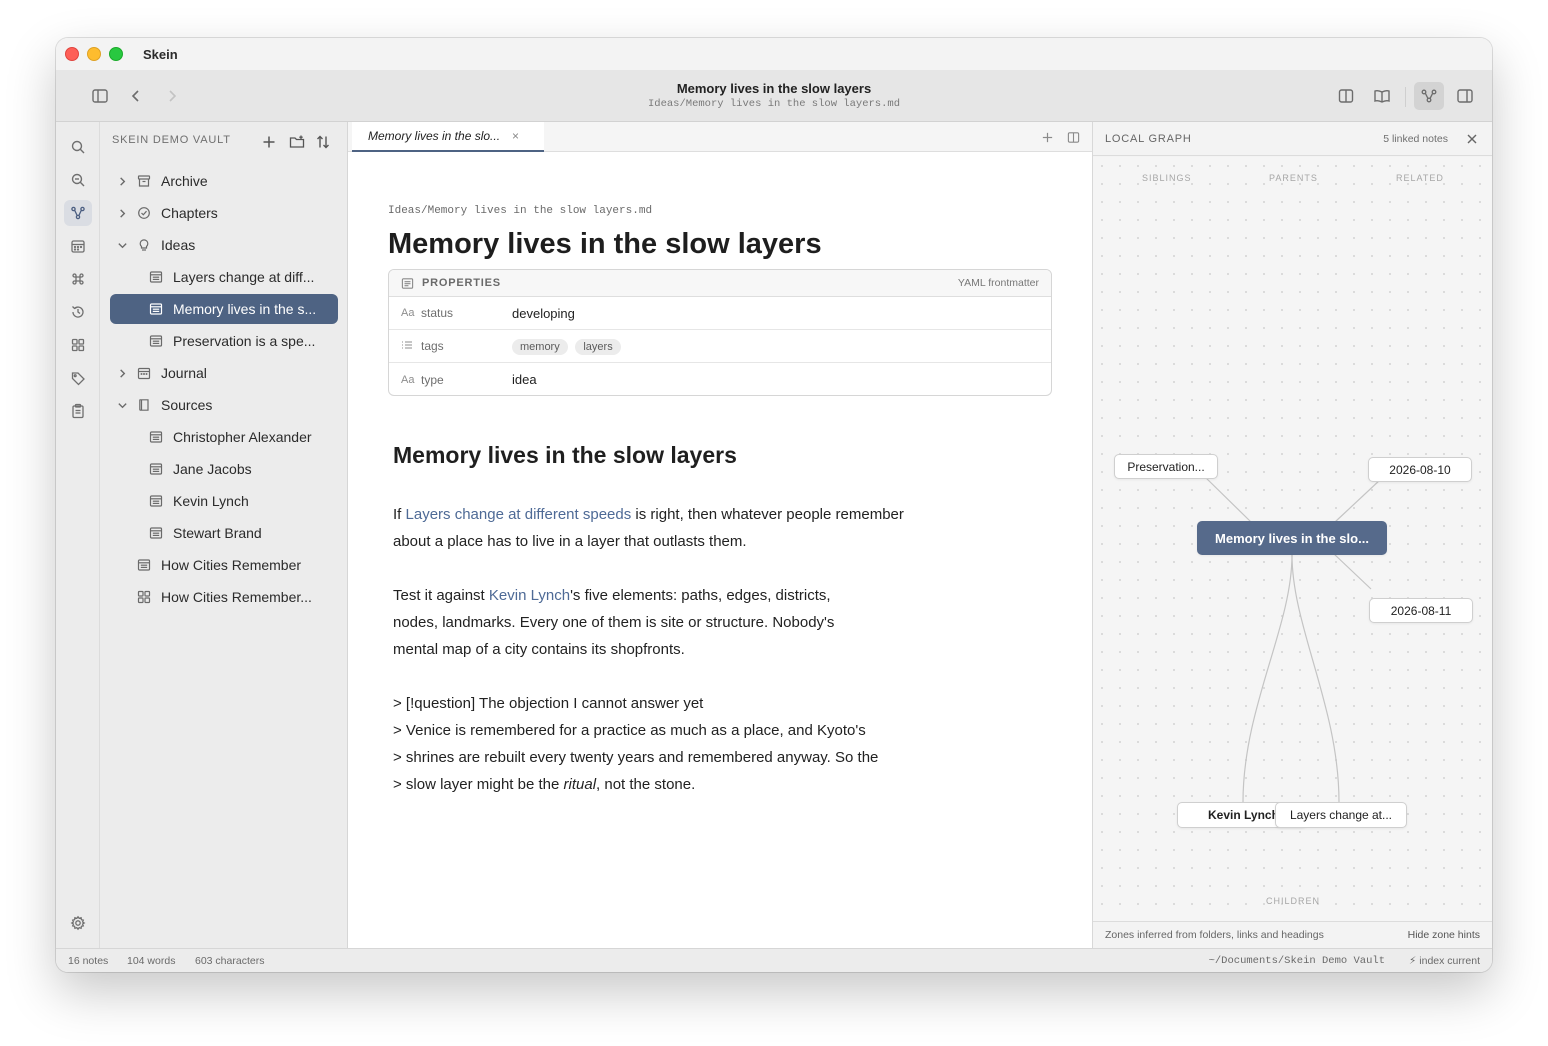 This screenshot has width=1548, height=1046. What do you see at coordinates (720, 346) in the screenshot?
I see `property-row-tags: tags memory layers` at bounding box center [720, 346].